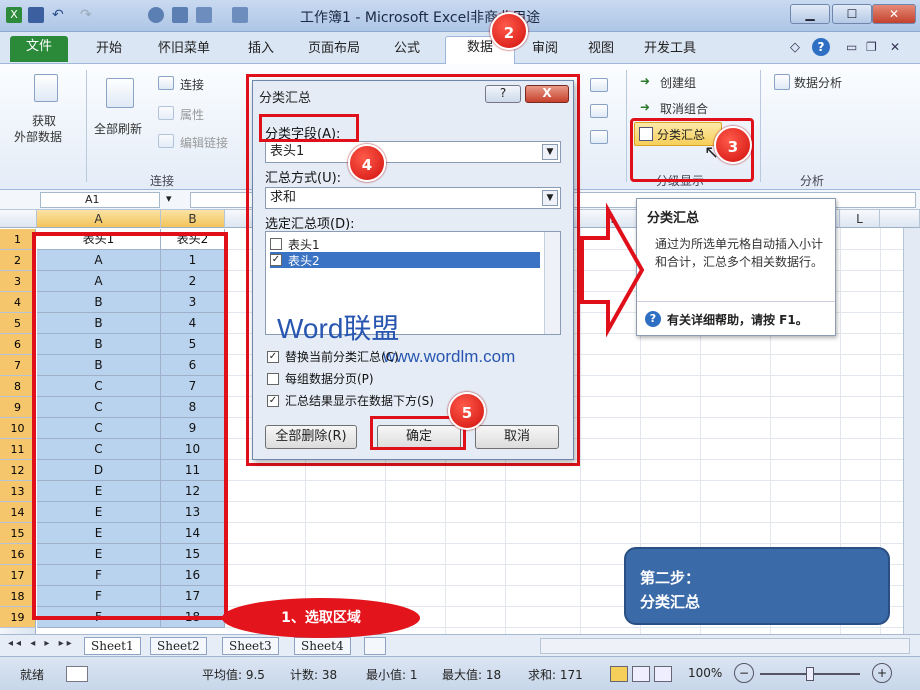 Image resolution: width=920 pixels, height=690 pixels. What do you see at coordinates (895, 47) in the screenshot?
I see `doc-close-icon: ✕` at bounding box center [895, 47].